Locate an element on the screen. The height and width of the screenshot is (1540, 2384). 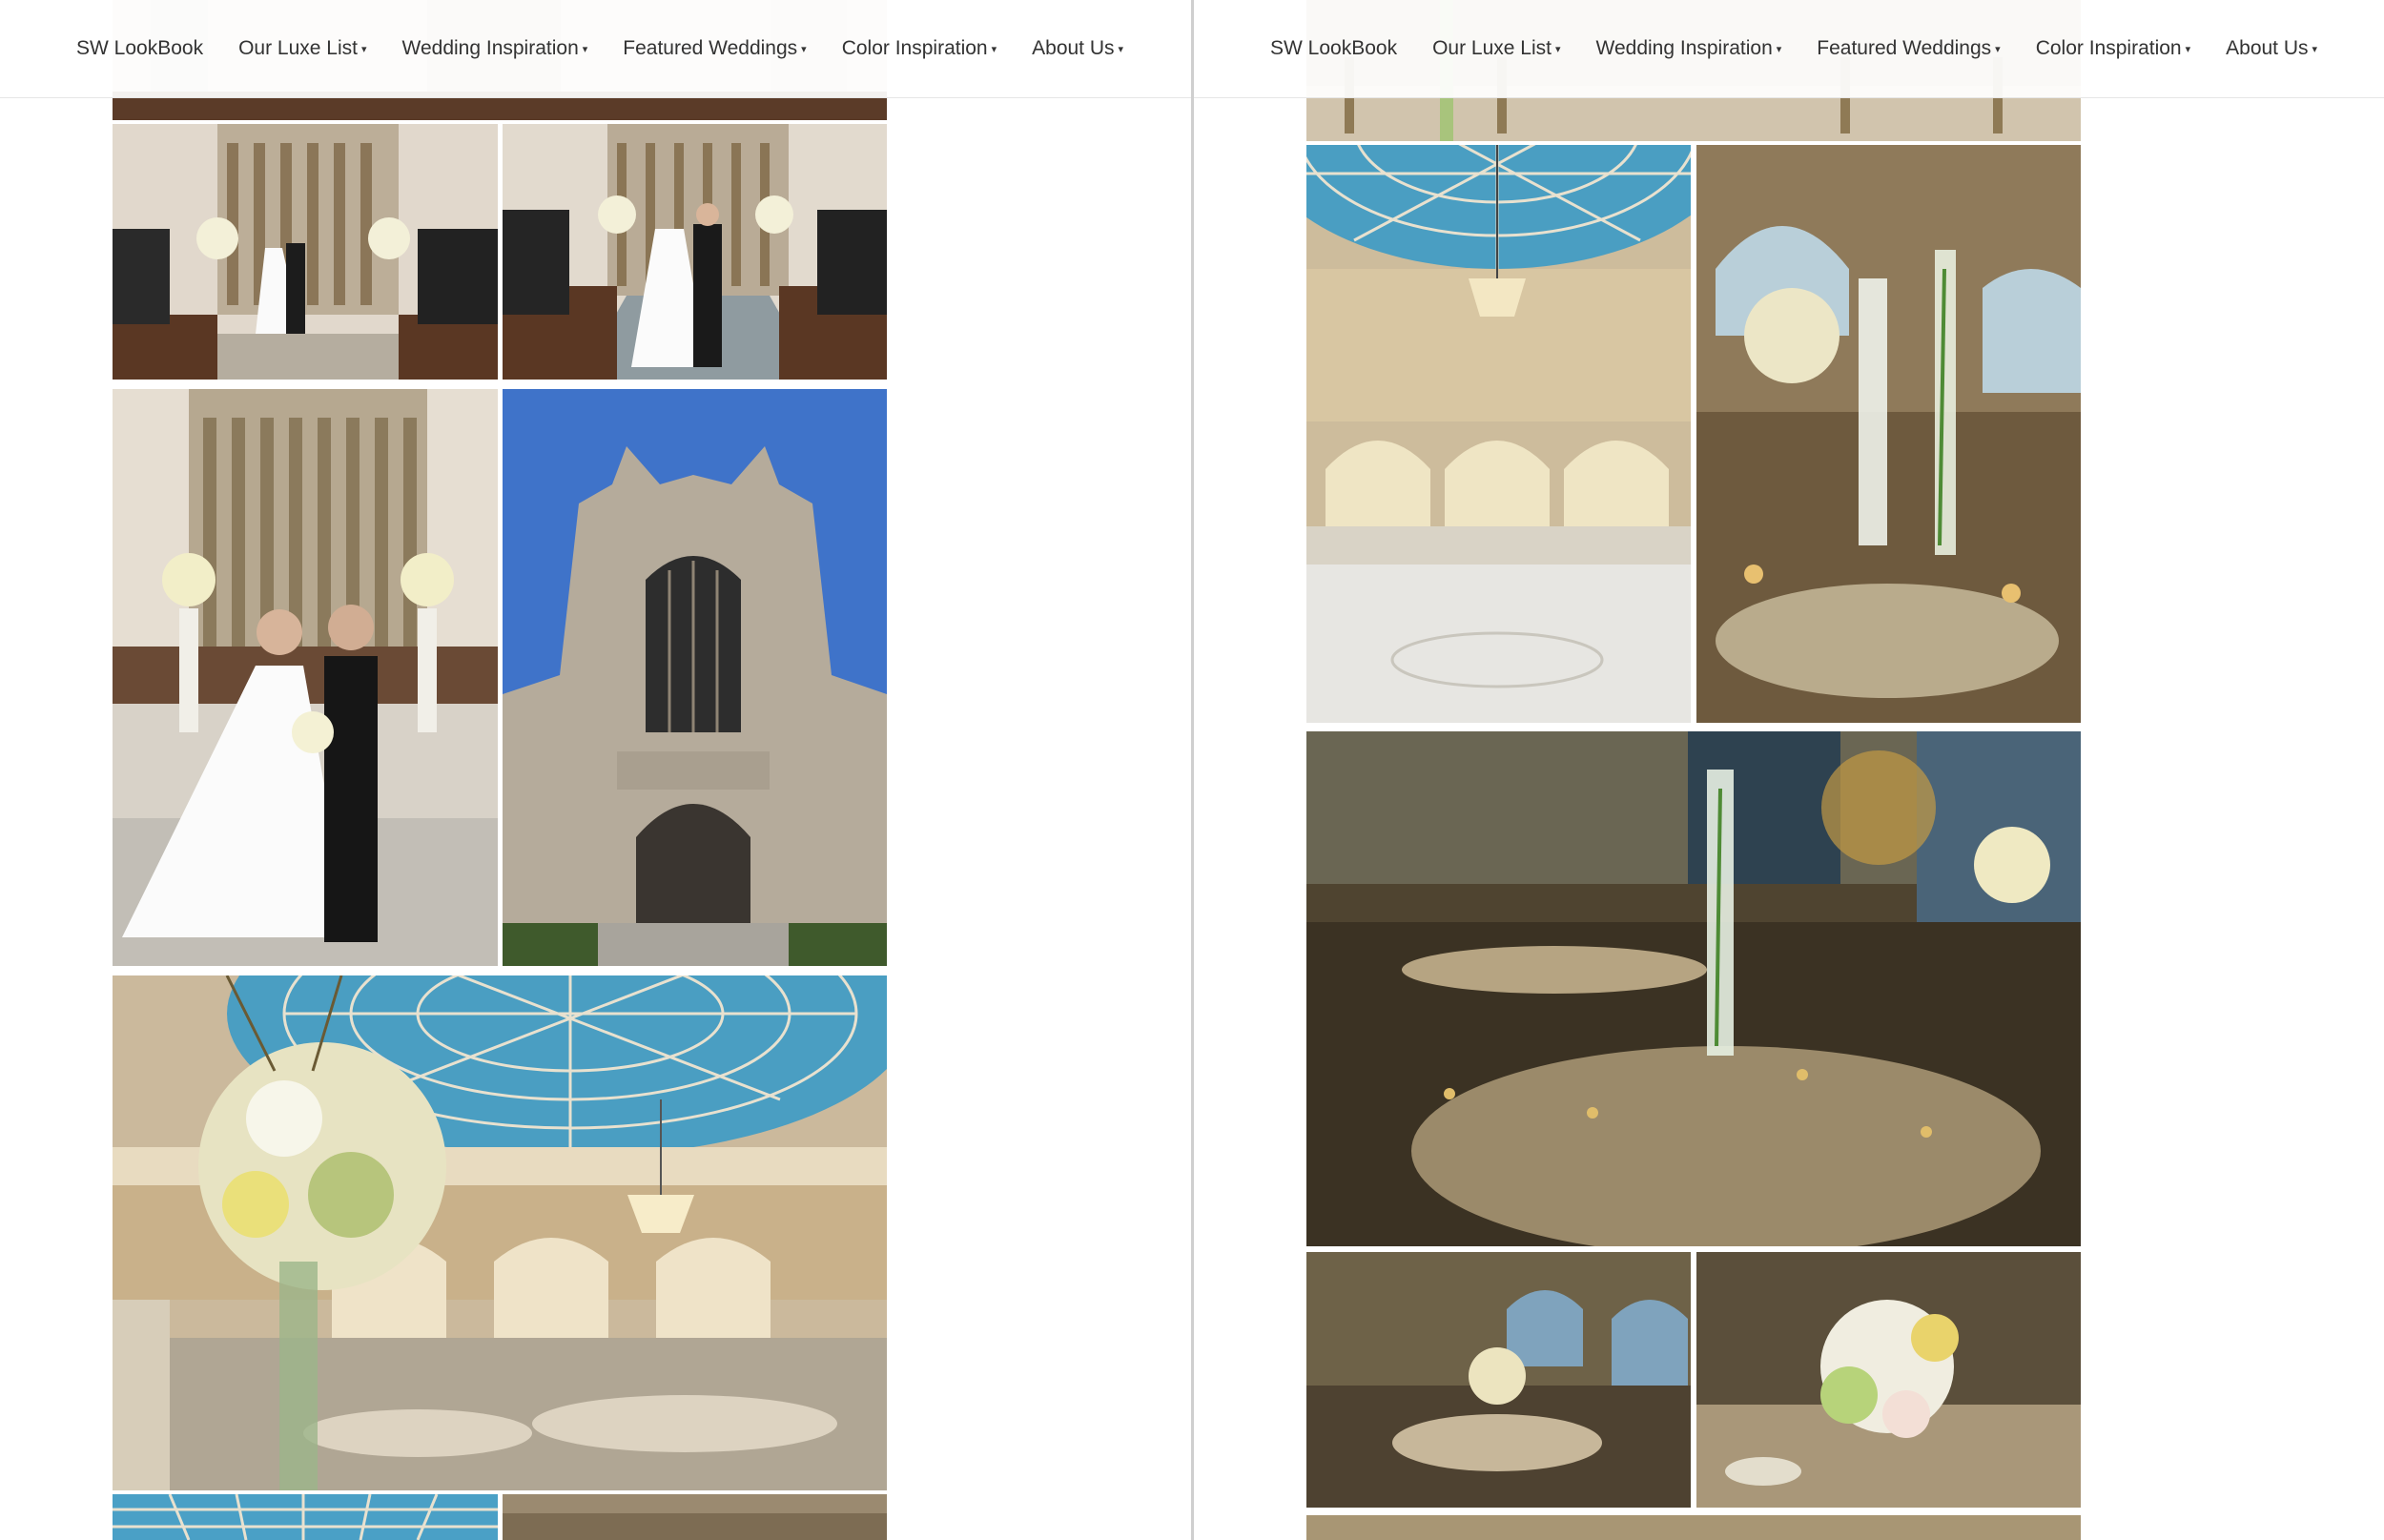
centerpiece-tall-image is located at coordinates (1888, 434).